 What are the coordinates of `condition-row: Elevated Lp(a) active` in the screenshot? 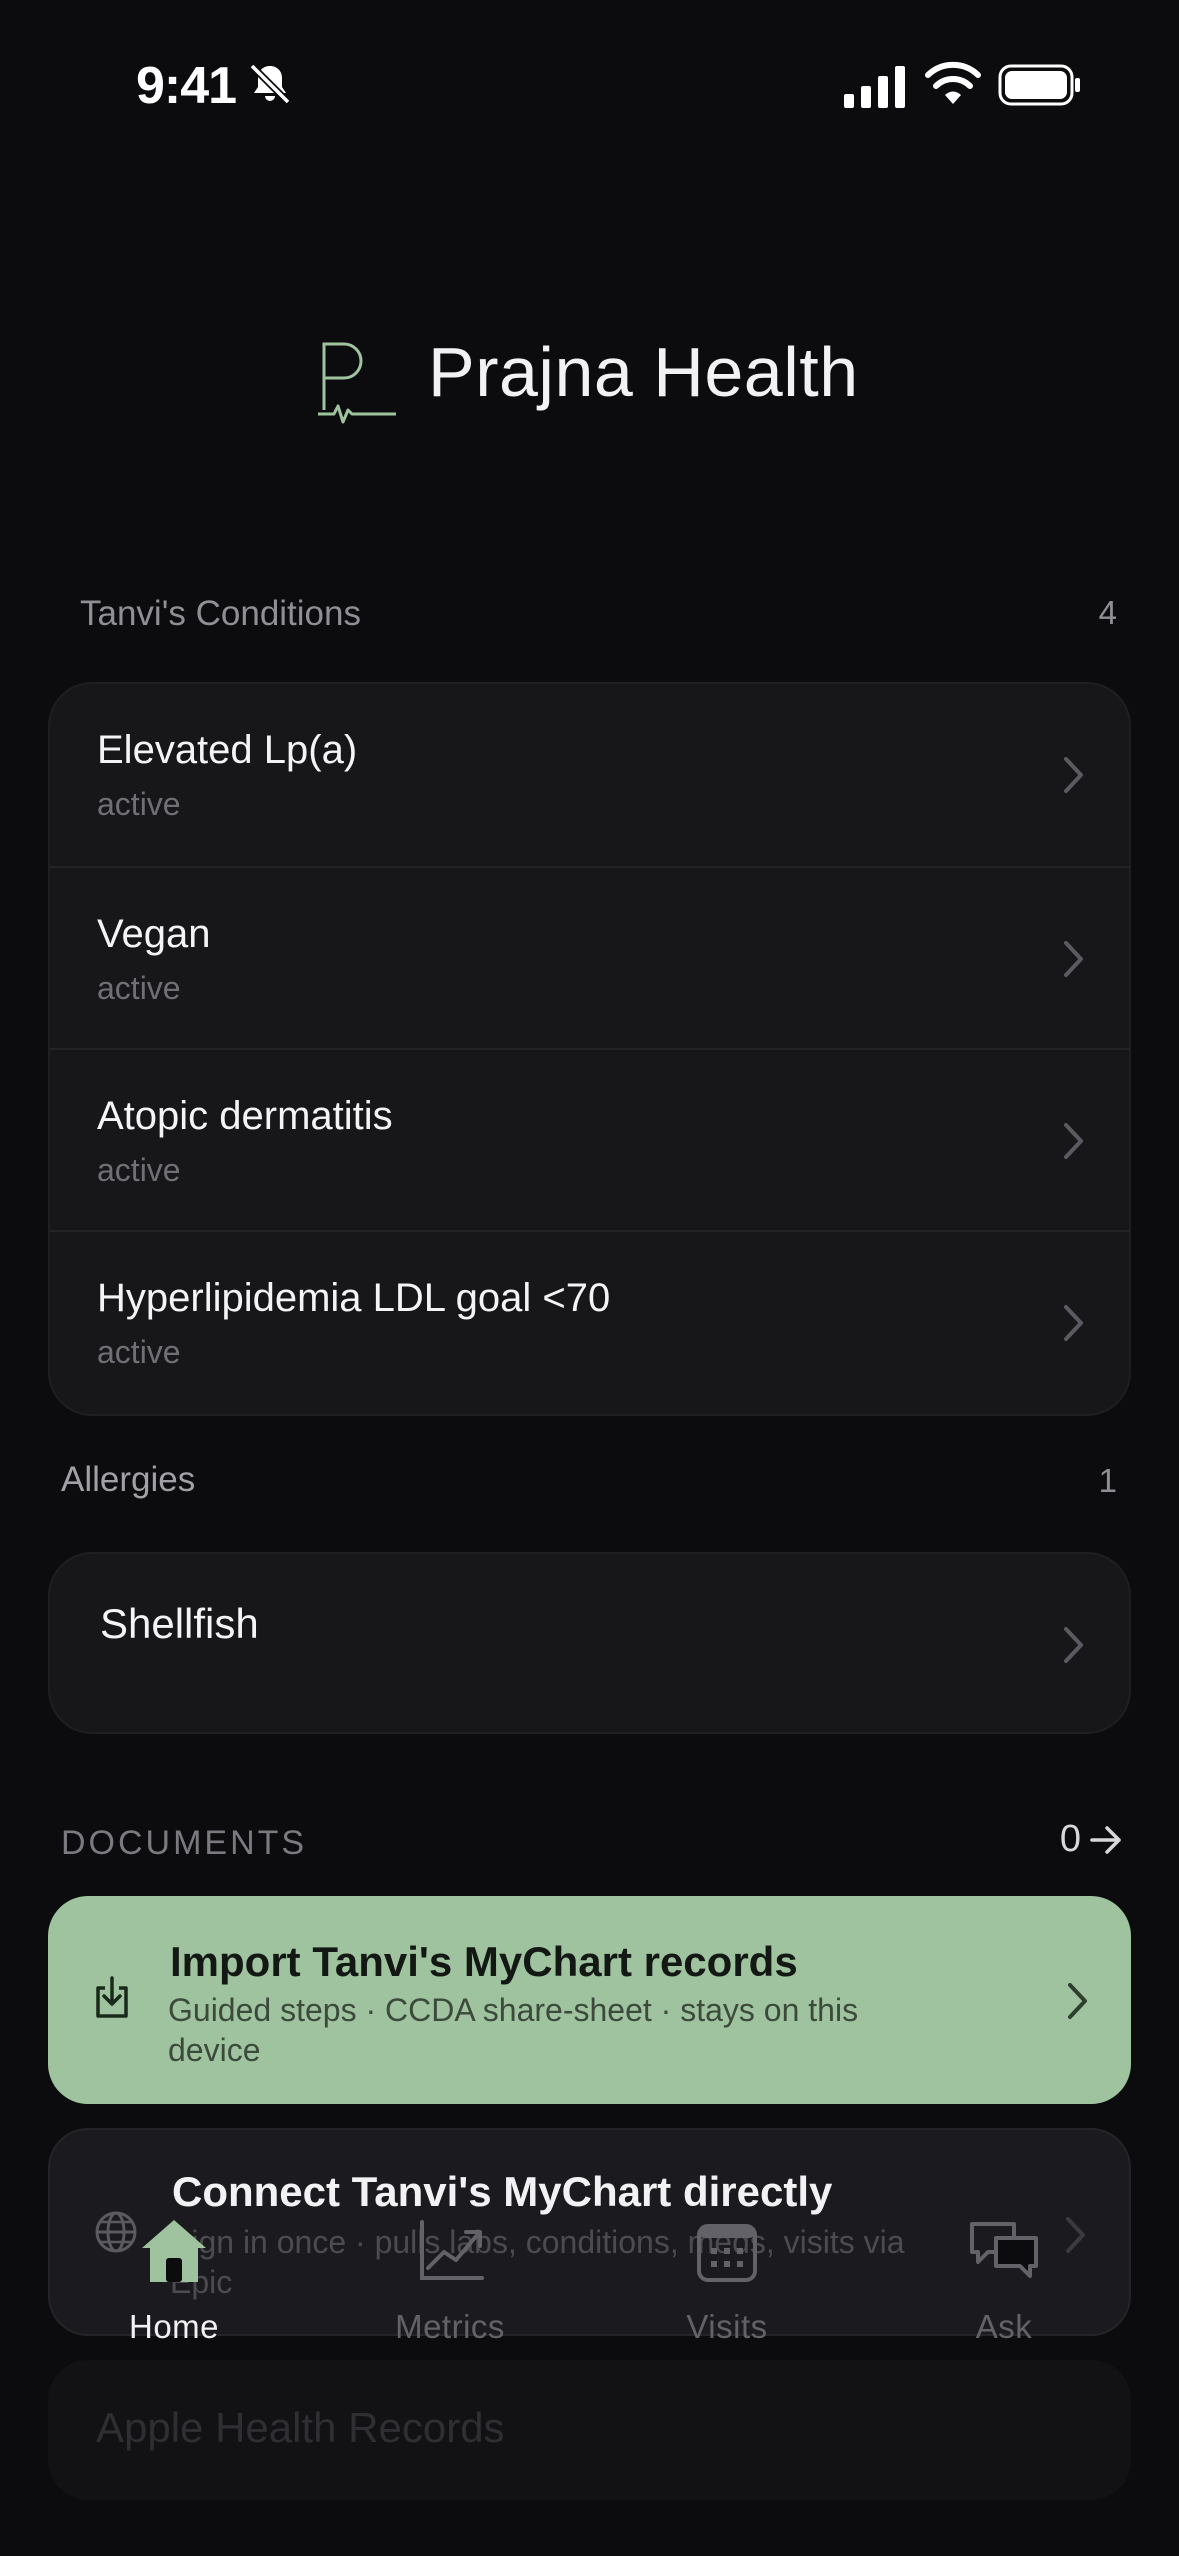 It's located at (589, 775).